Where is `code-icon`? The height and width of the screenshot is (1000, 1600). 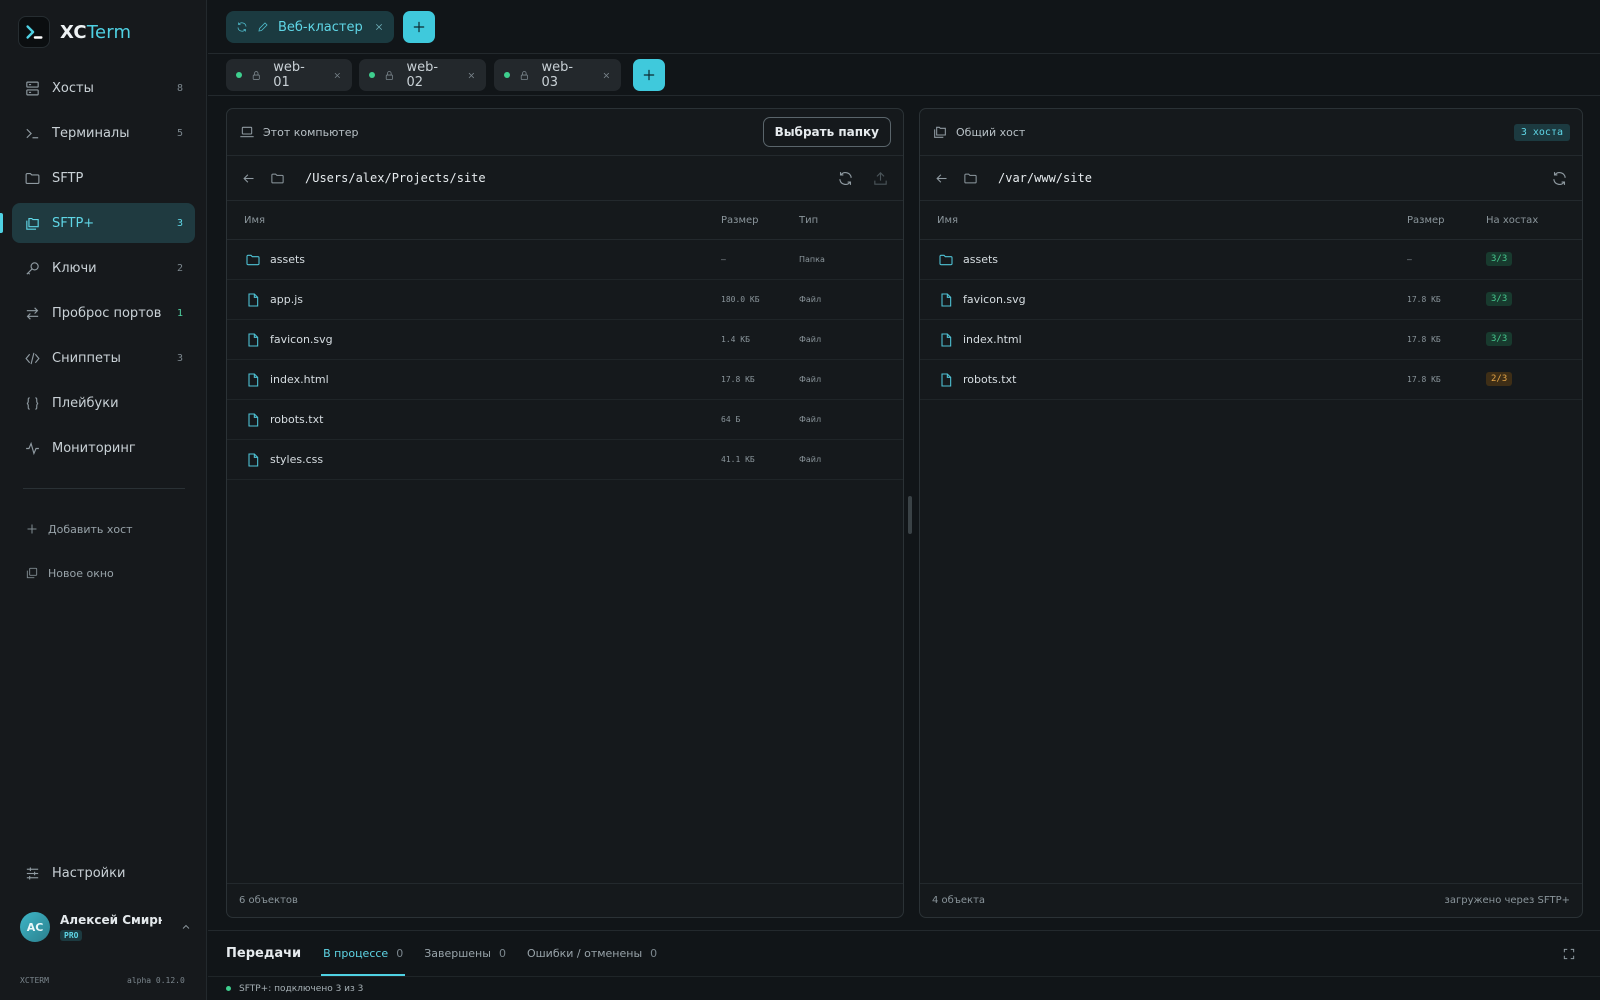
code-icon is located at coordinates (32, 358).